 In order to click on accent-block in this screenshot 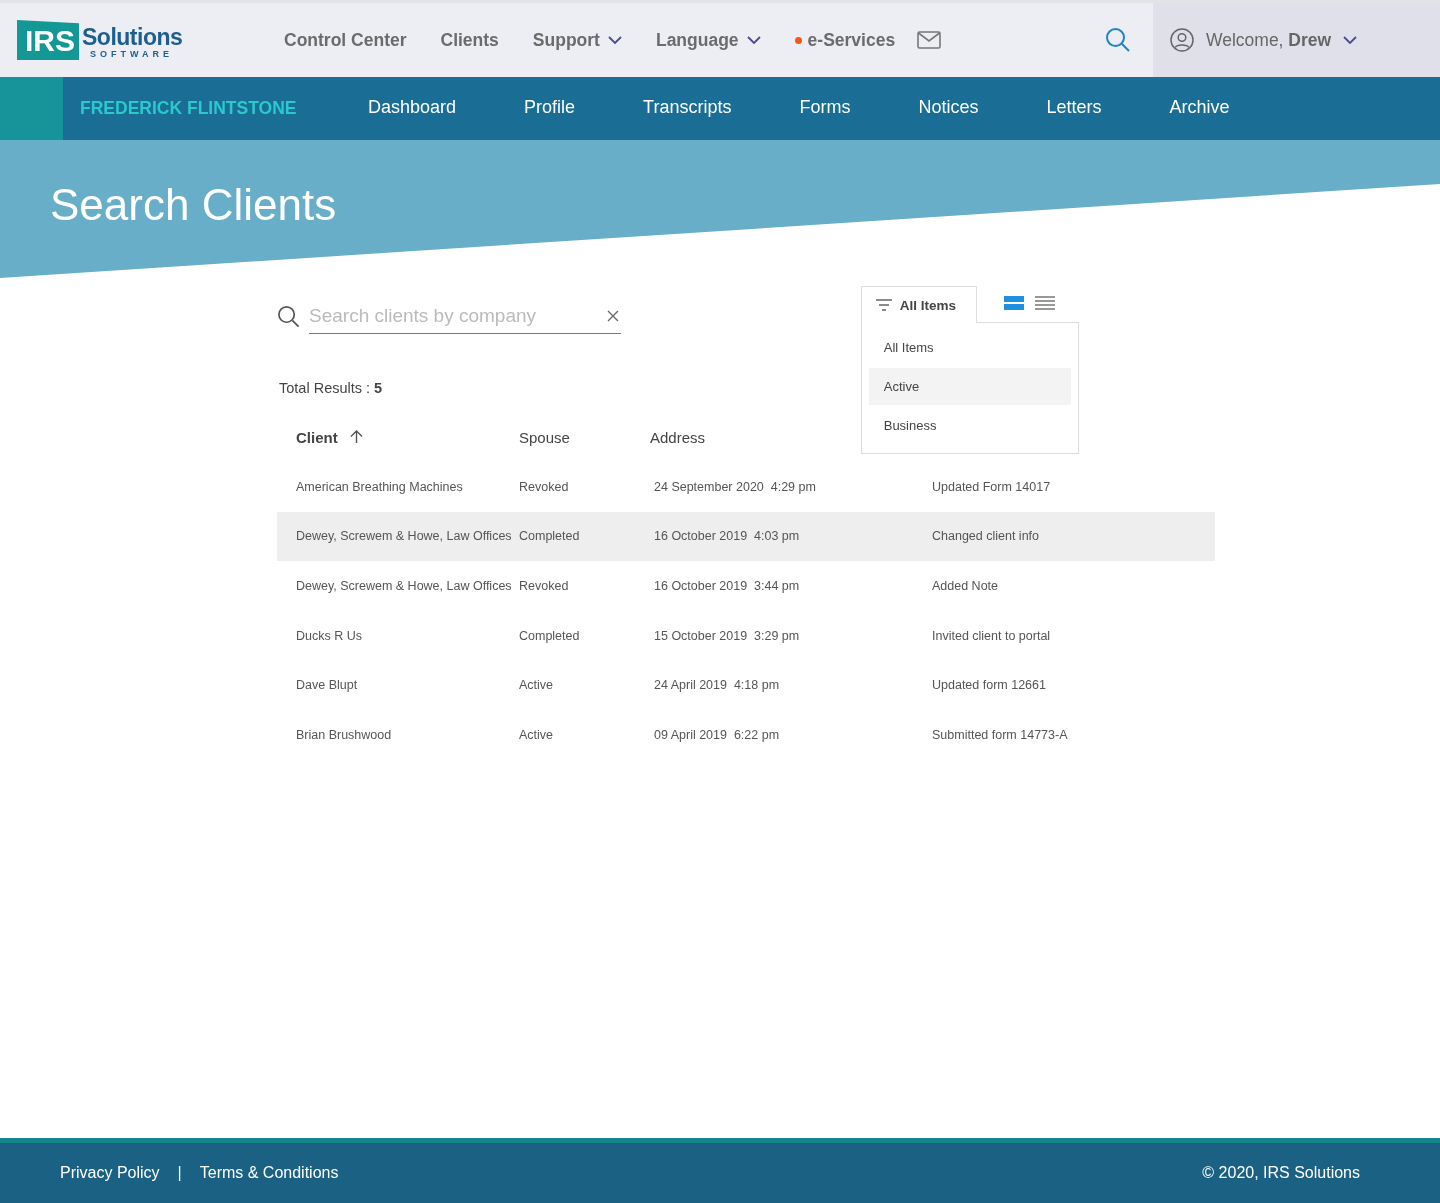, I will do `click(31, 108)`.